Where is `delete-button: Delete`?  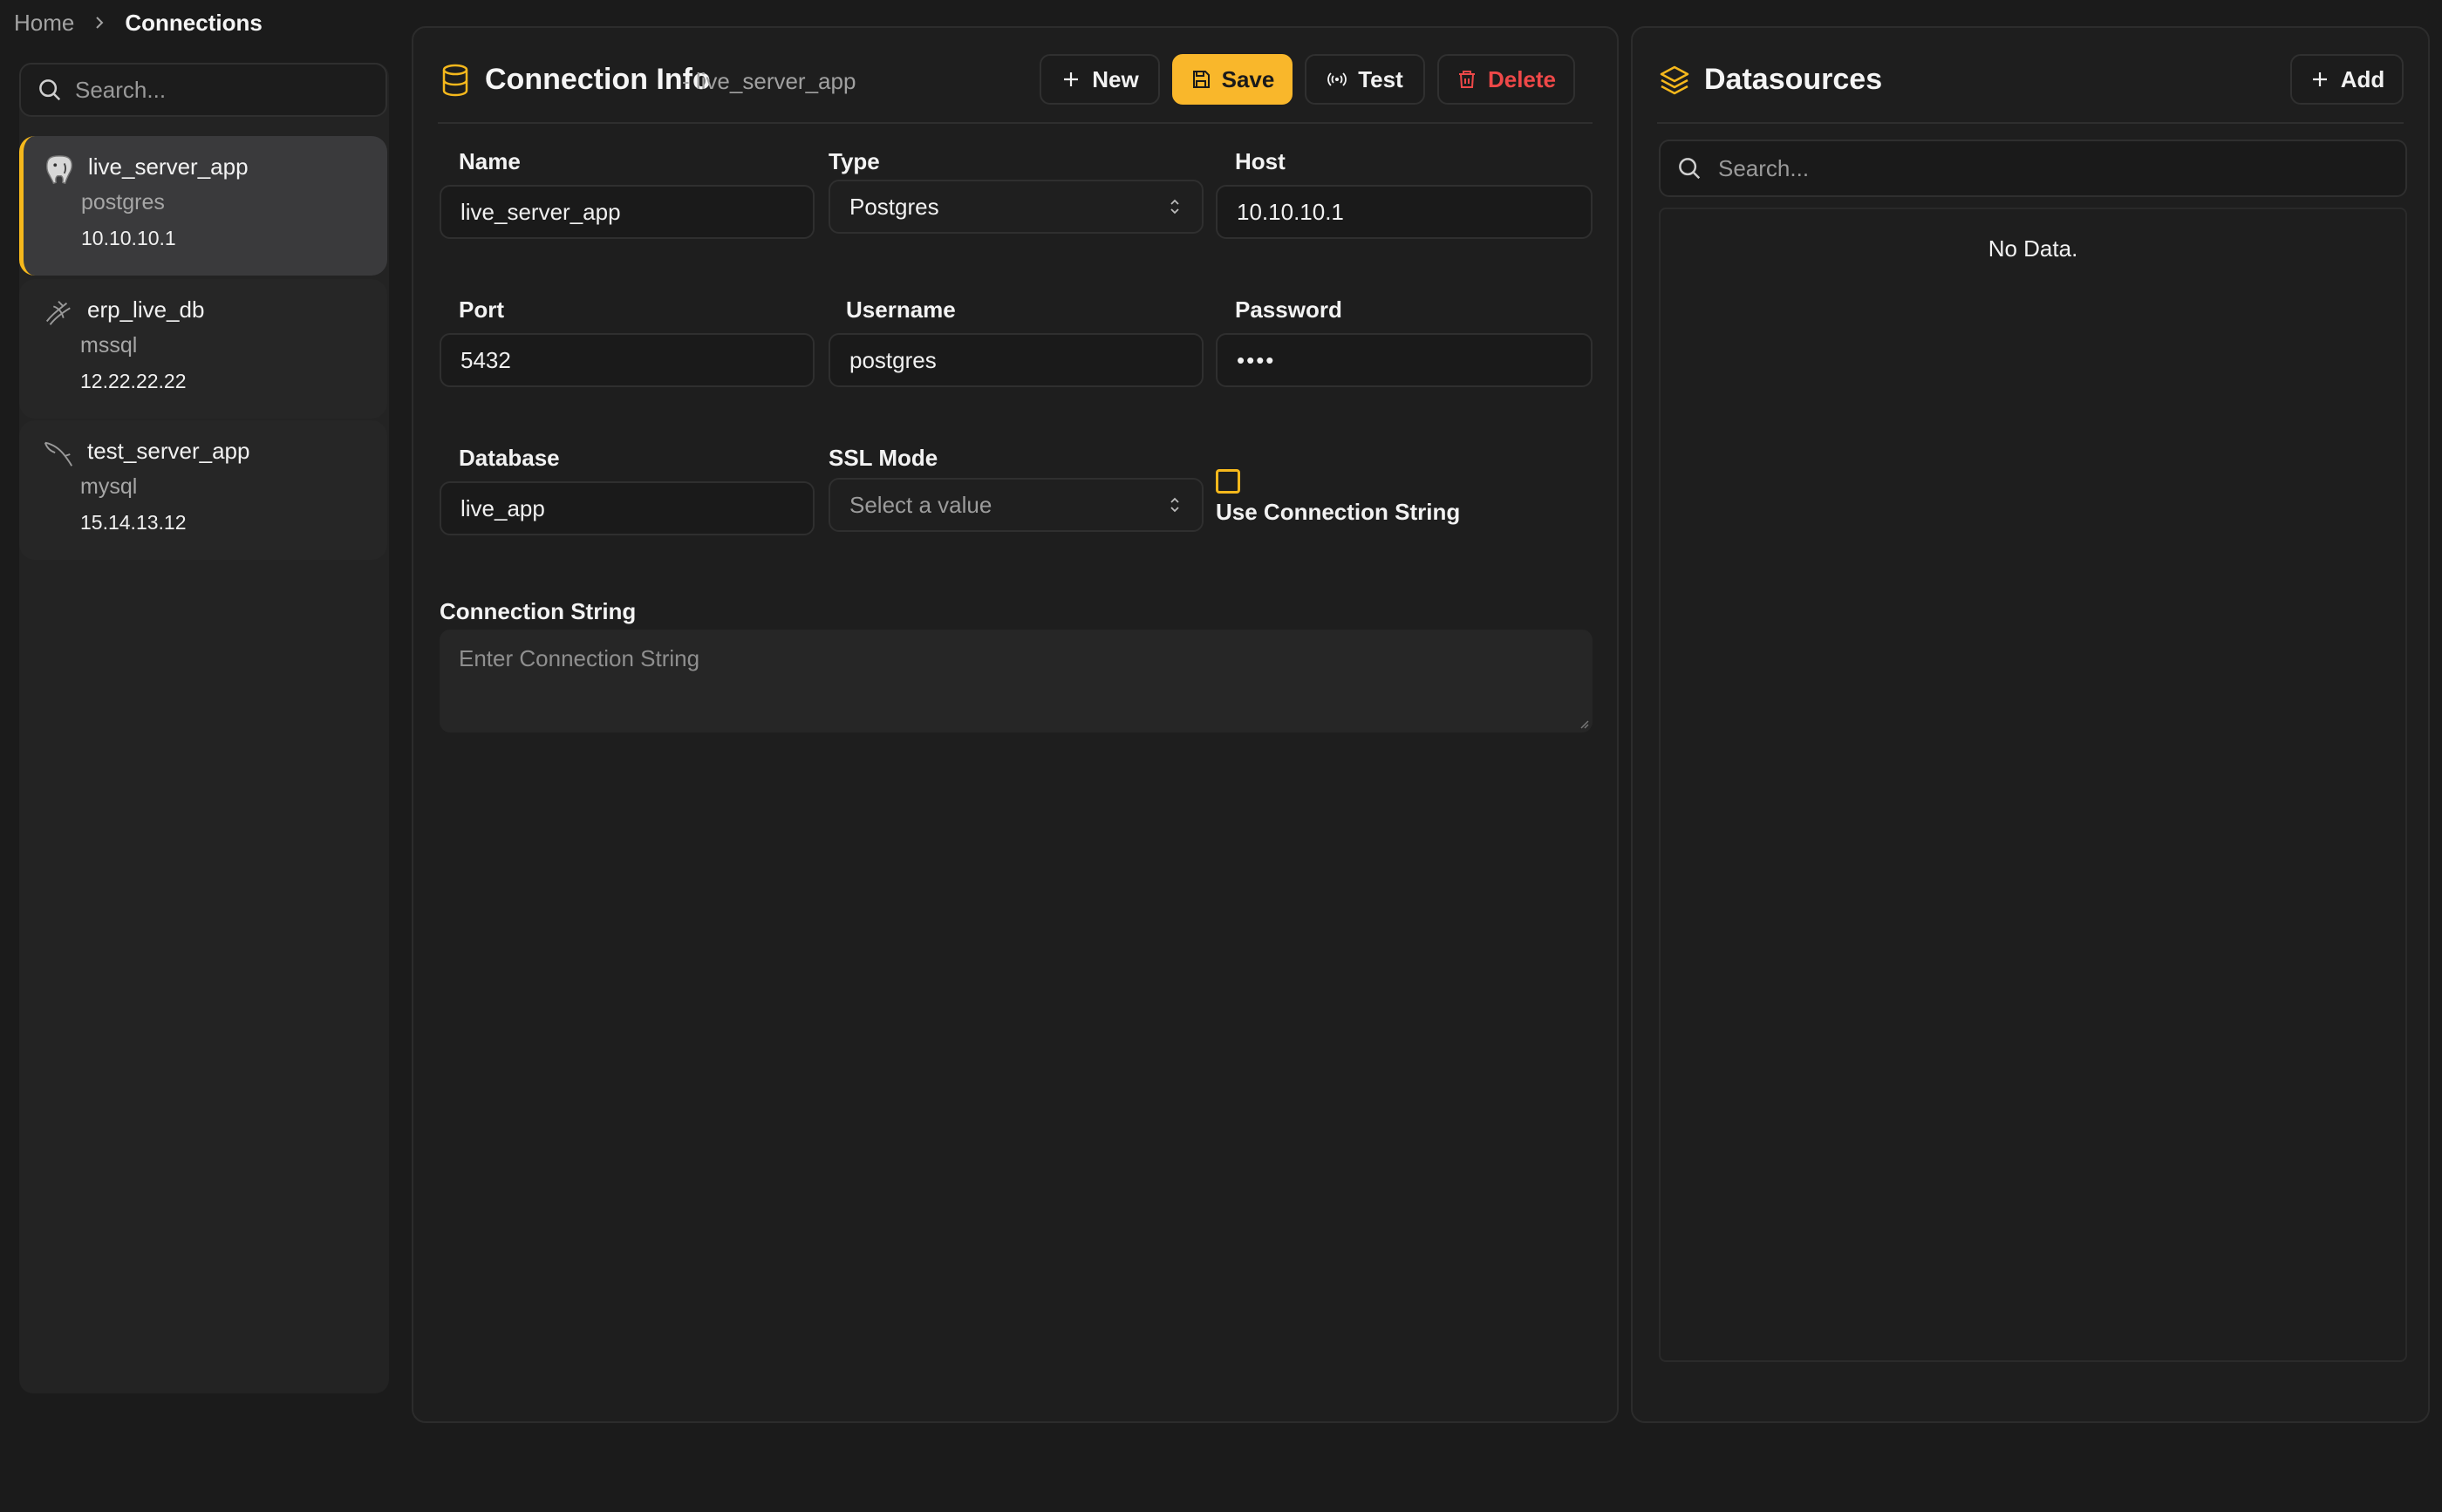 delete-button: Delete is located at coordinates (1506, 79).